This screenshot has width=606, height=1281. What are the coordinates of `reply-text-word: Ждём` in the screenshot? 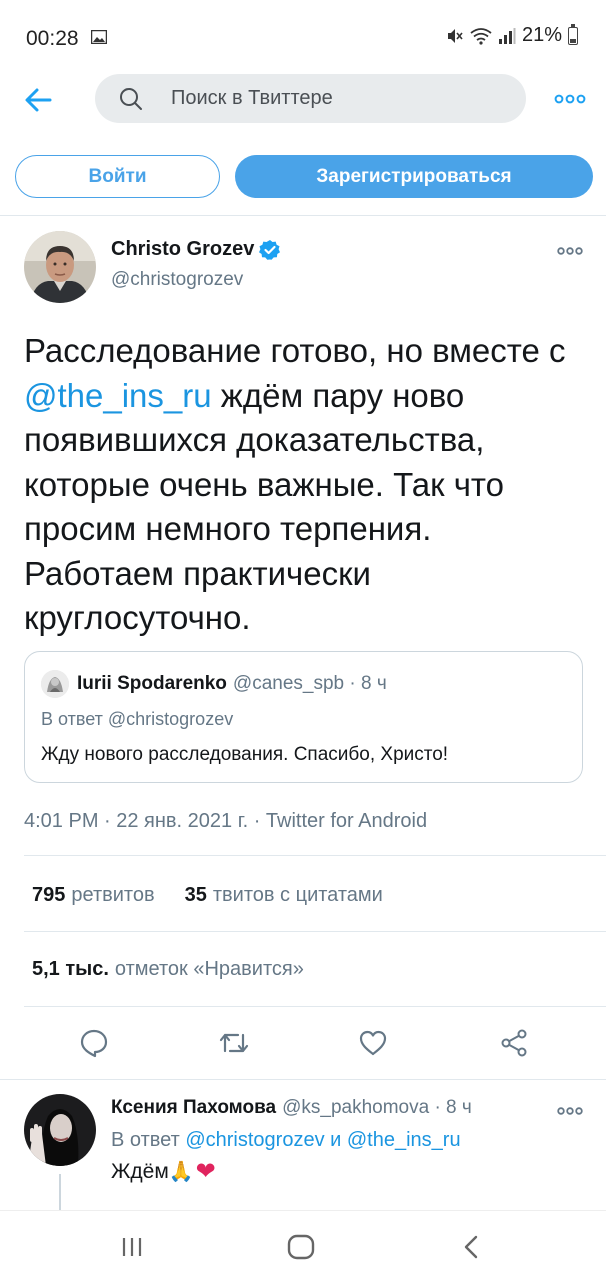 It's located at (140, 1171).